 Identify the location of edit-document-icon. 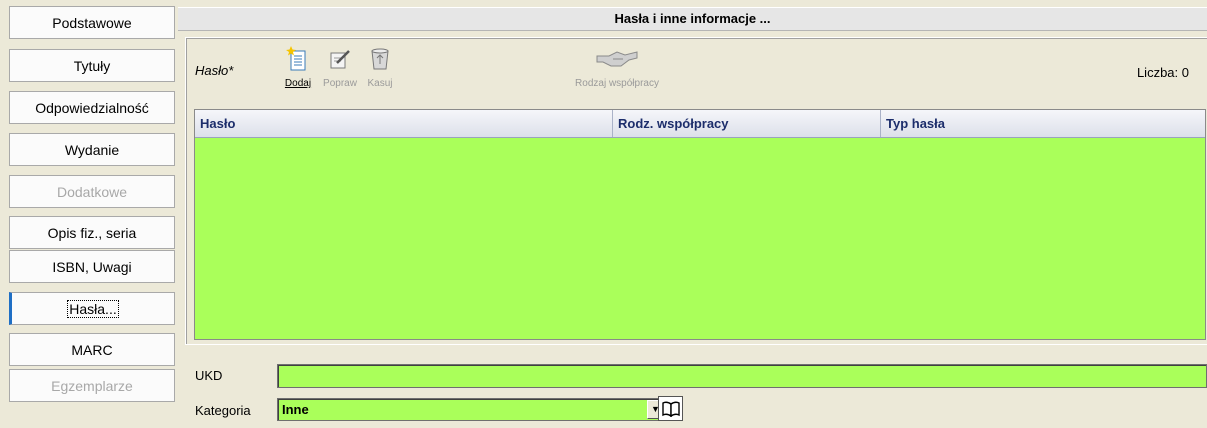
(340, 59).